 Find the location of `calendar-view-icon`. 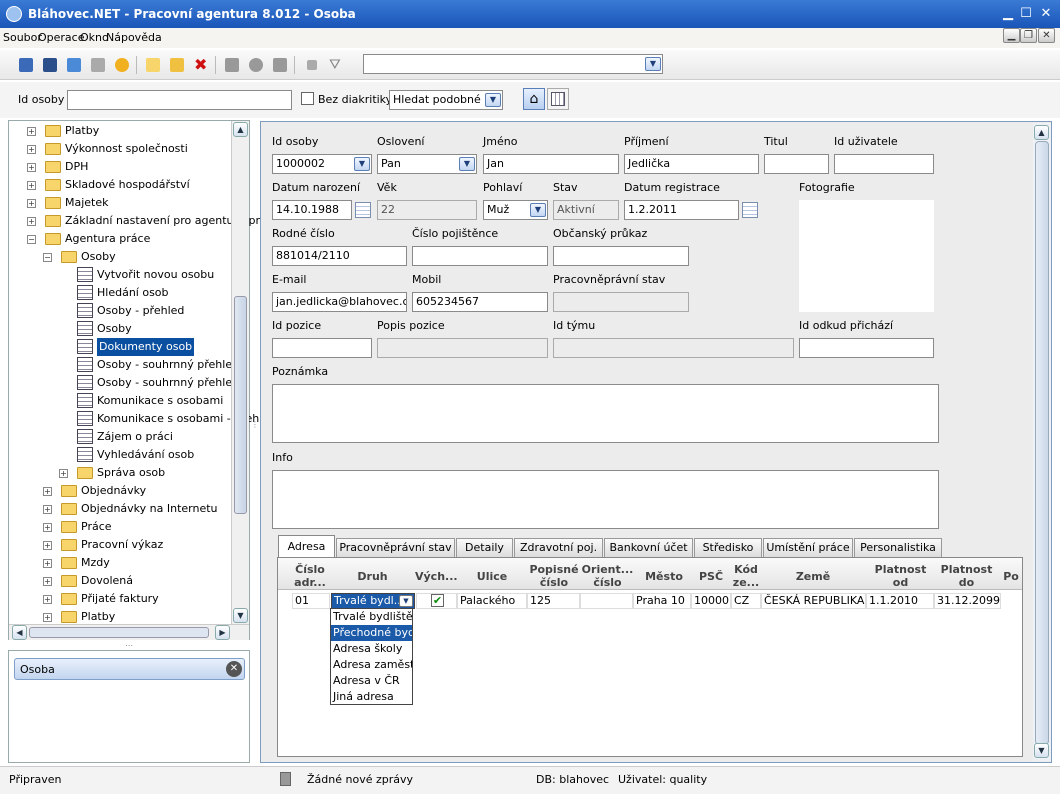

calendar-view-icon is located at coordinates (558, 99).